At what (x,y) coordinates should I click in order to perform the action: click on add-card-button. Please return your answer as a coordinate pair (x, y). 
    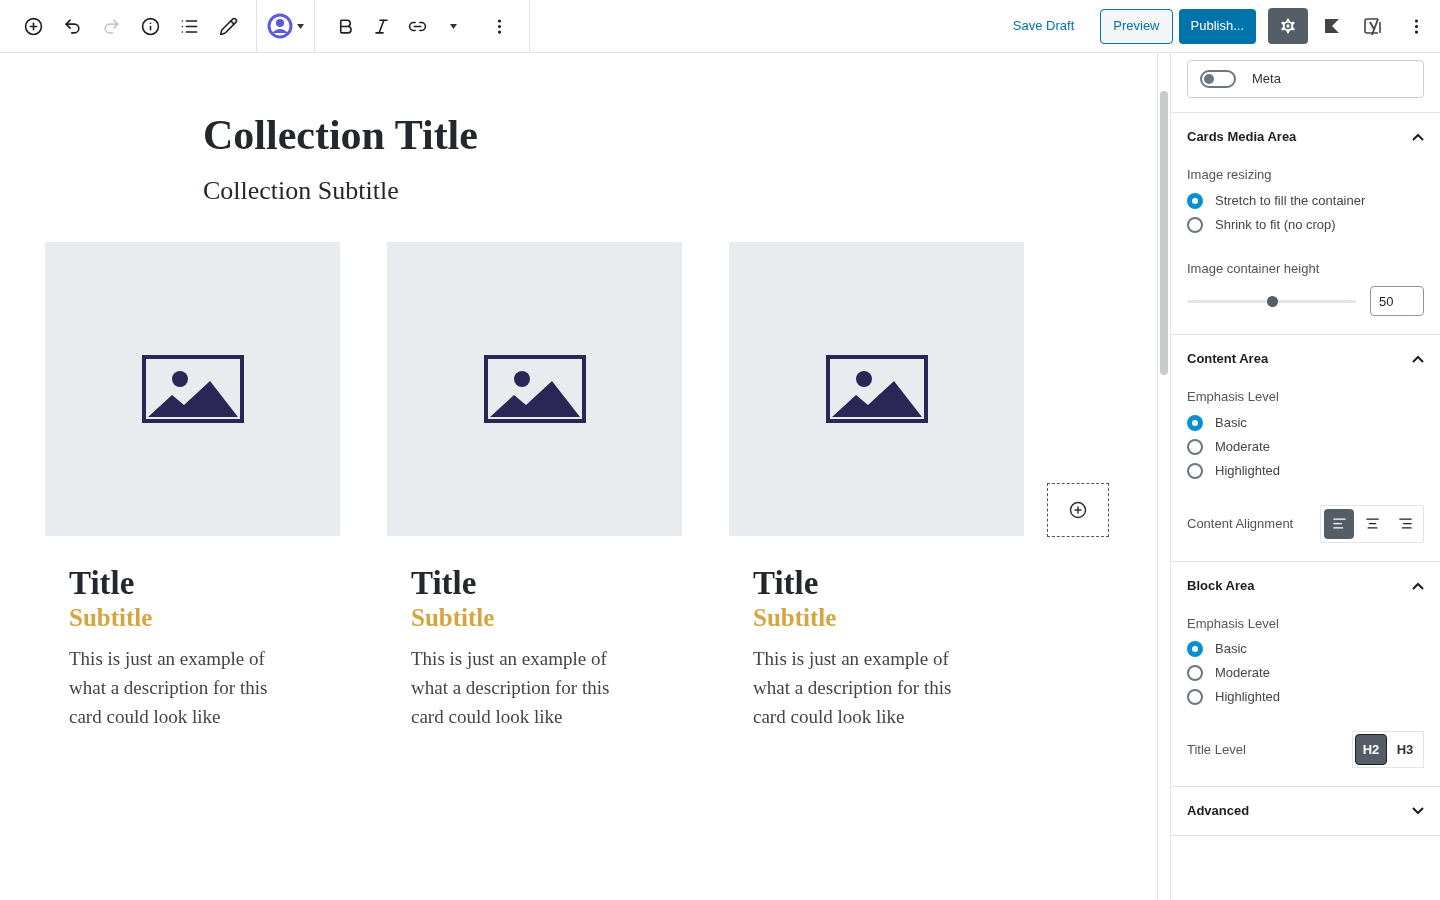
    Looking at the image, I should click on (1078, 510).